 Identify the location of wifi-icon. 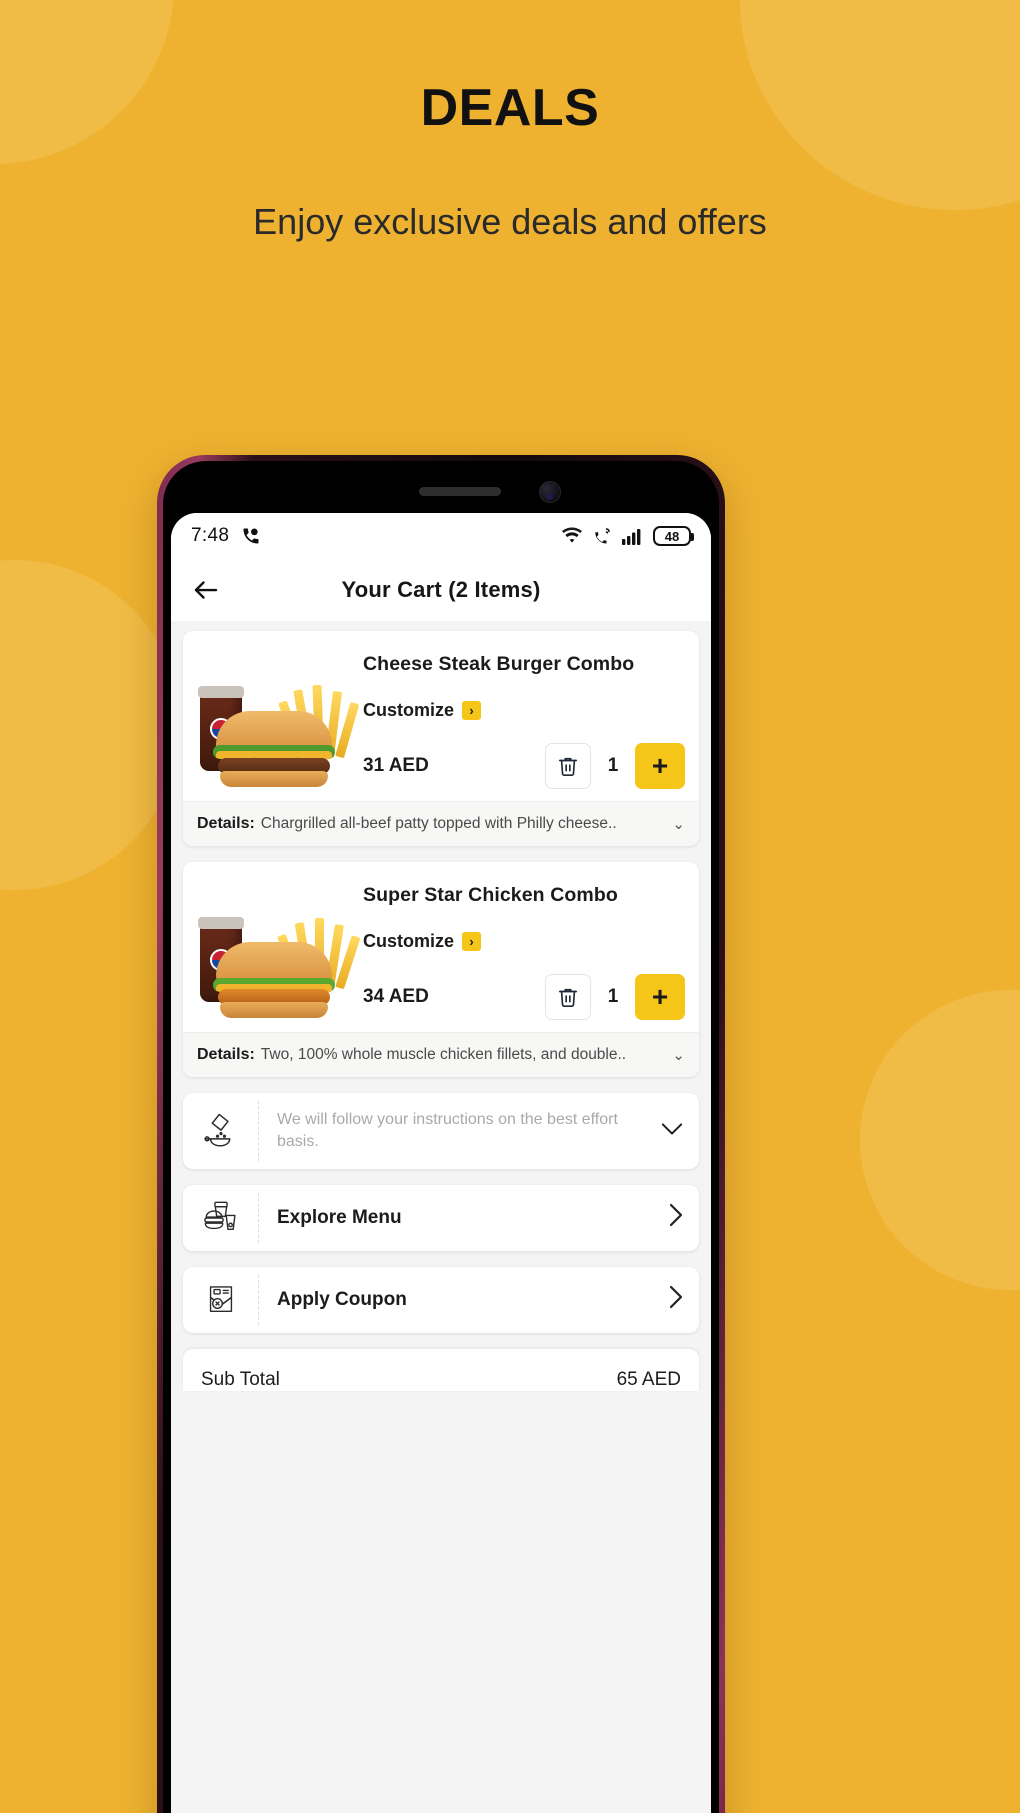
(572, 536).